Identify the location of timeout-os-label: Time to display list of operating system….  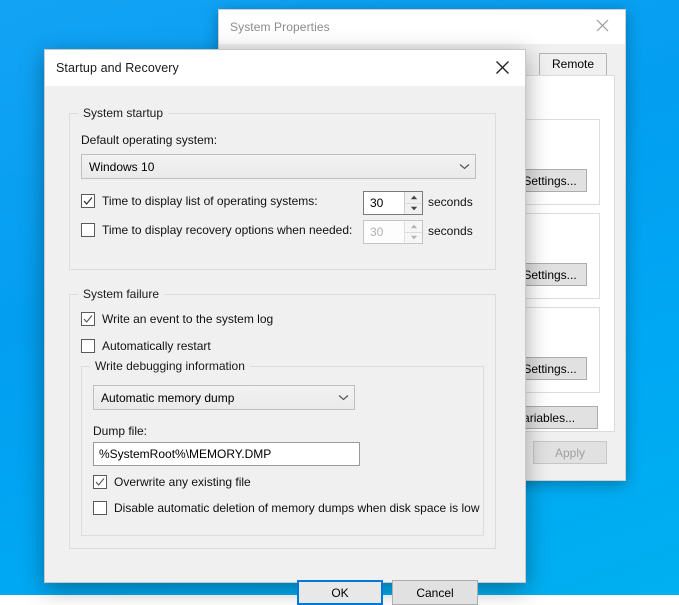
(210, 201).